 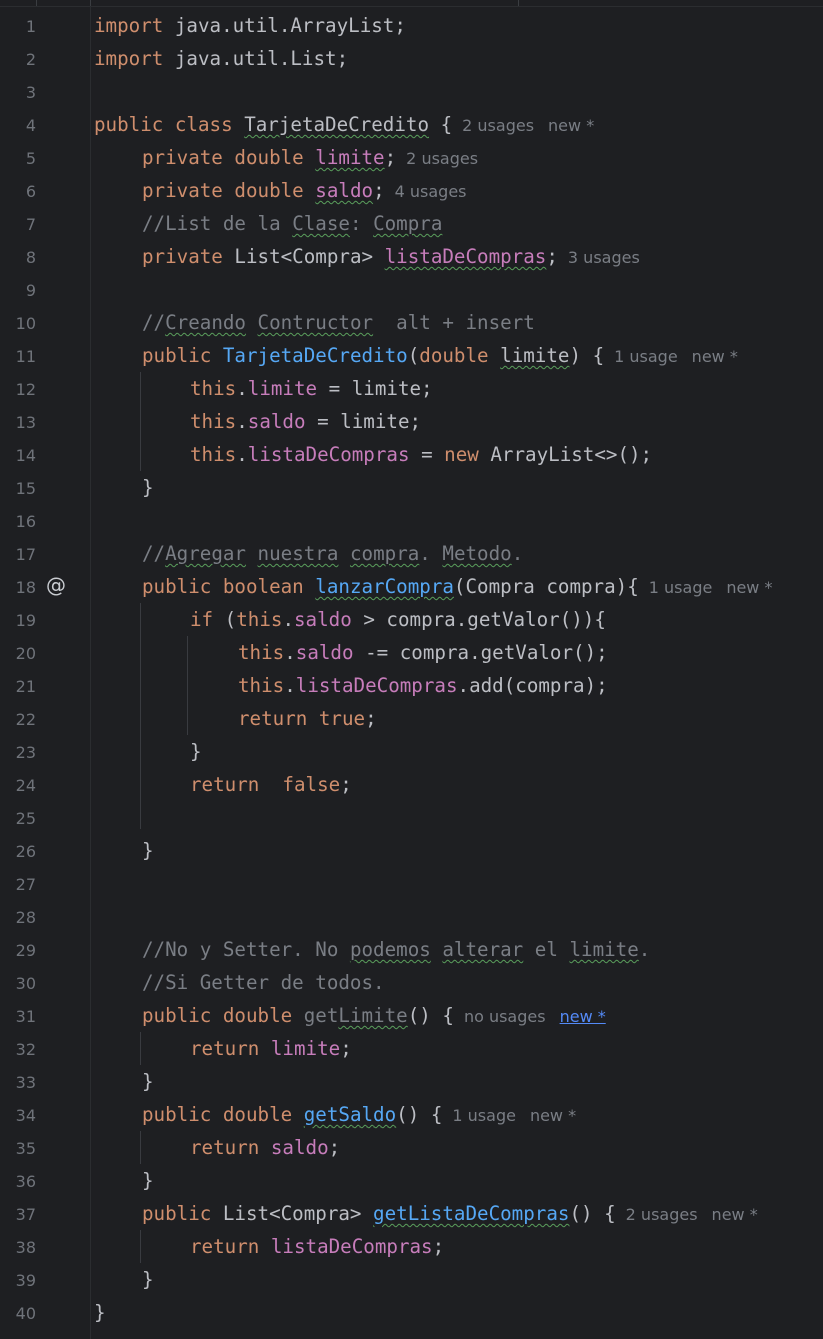 What do you see at coordinates (411, 520) in the screenshot?
I see `code-line: 16` at bounding box center [411, 520].